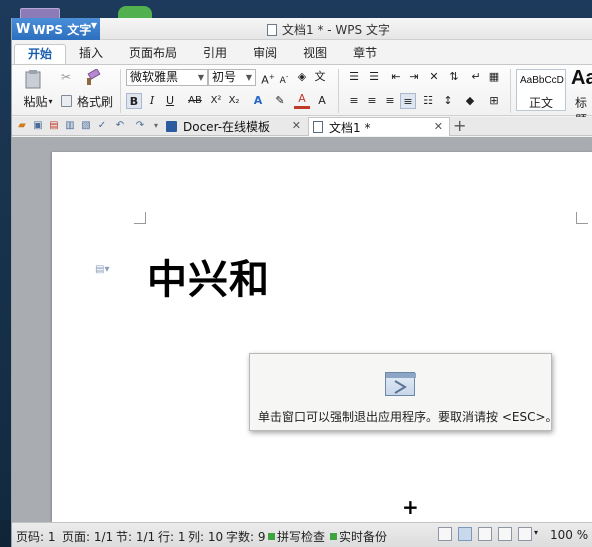  What do you see at coordinates (470, 101) in the screenshot?
I see `shading-icon: ◆` at bounding box center [470, 101].